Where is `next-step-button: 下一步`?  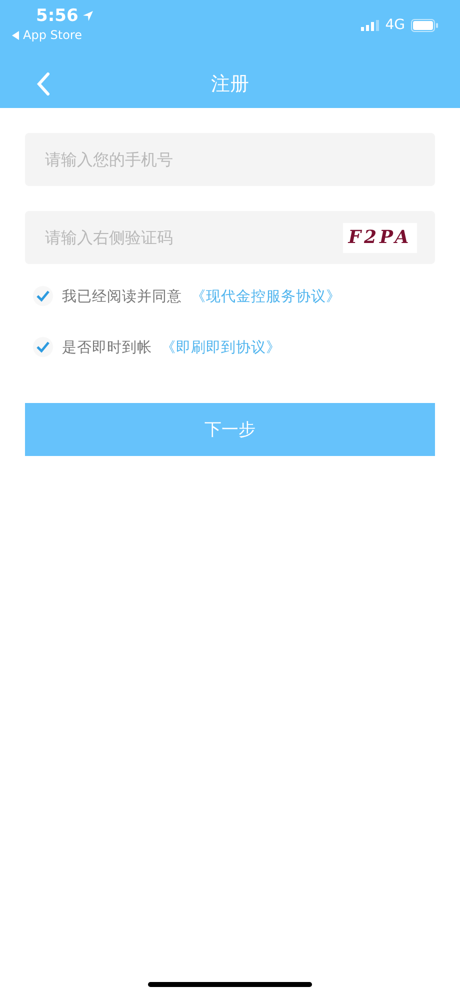 next-step-button: 下一步 is located at coordinates (230, 429).